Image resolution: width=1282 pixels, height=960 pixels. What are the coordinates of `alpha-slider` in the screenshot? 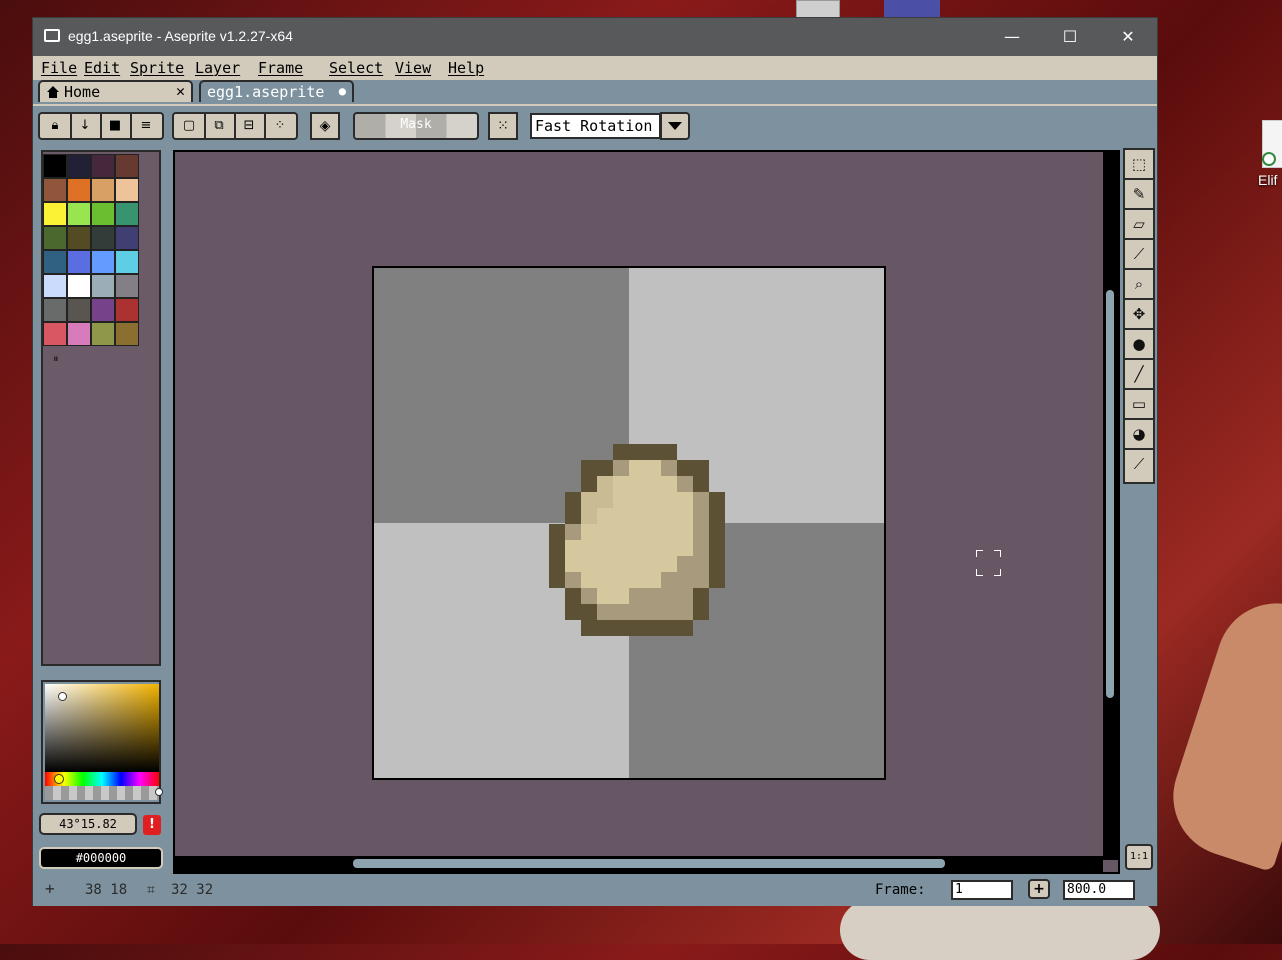 It's located at (102, 793).